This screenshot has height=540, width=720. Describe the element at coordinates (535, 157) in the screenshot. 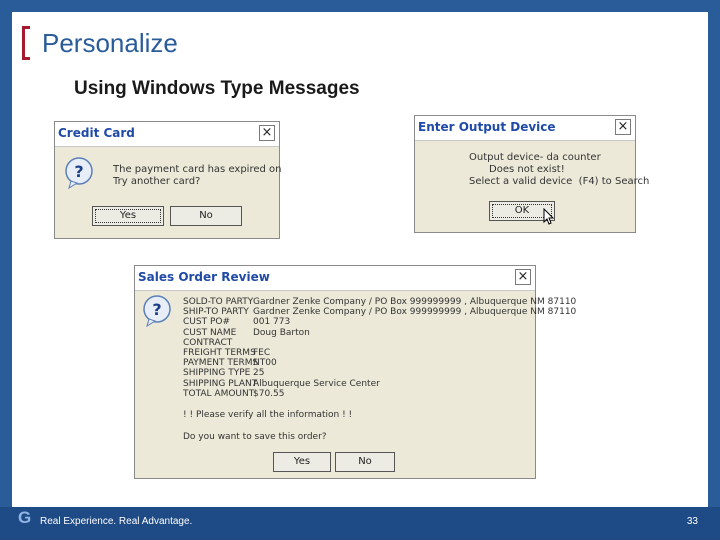

I see `message-line-1: Output device- da counter` at that location.